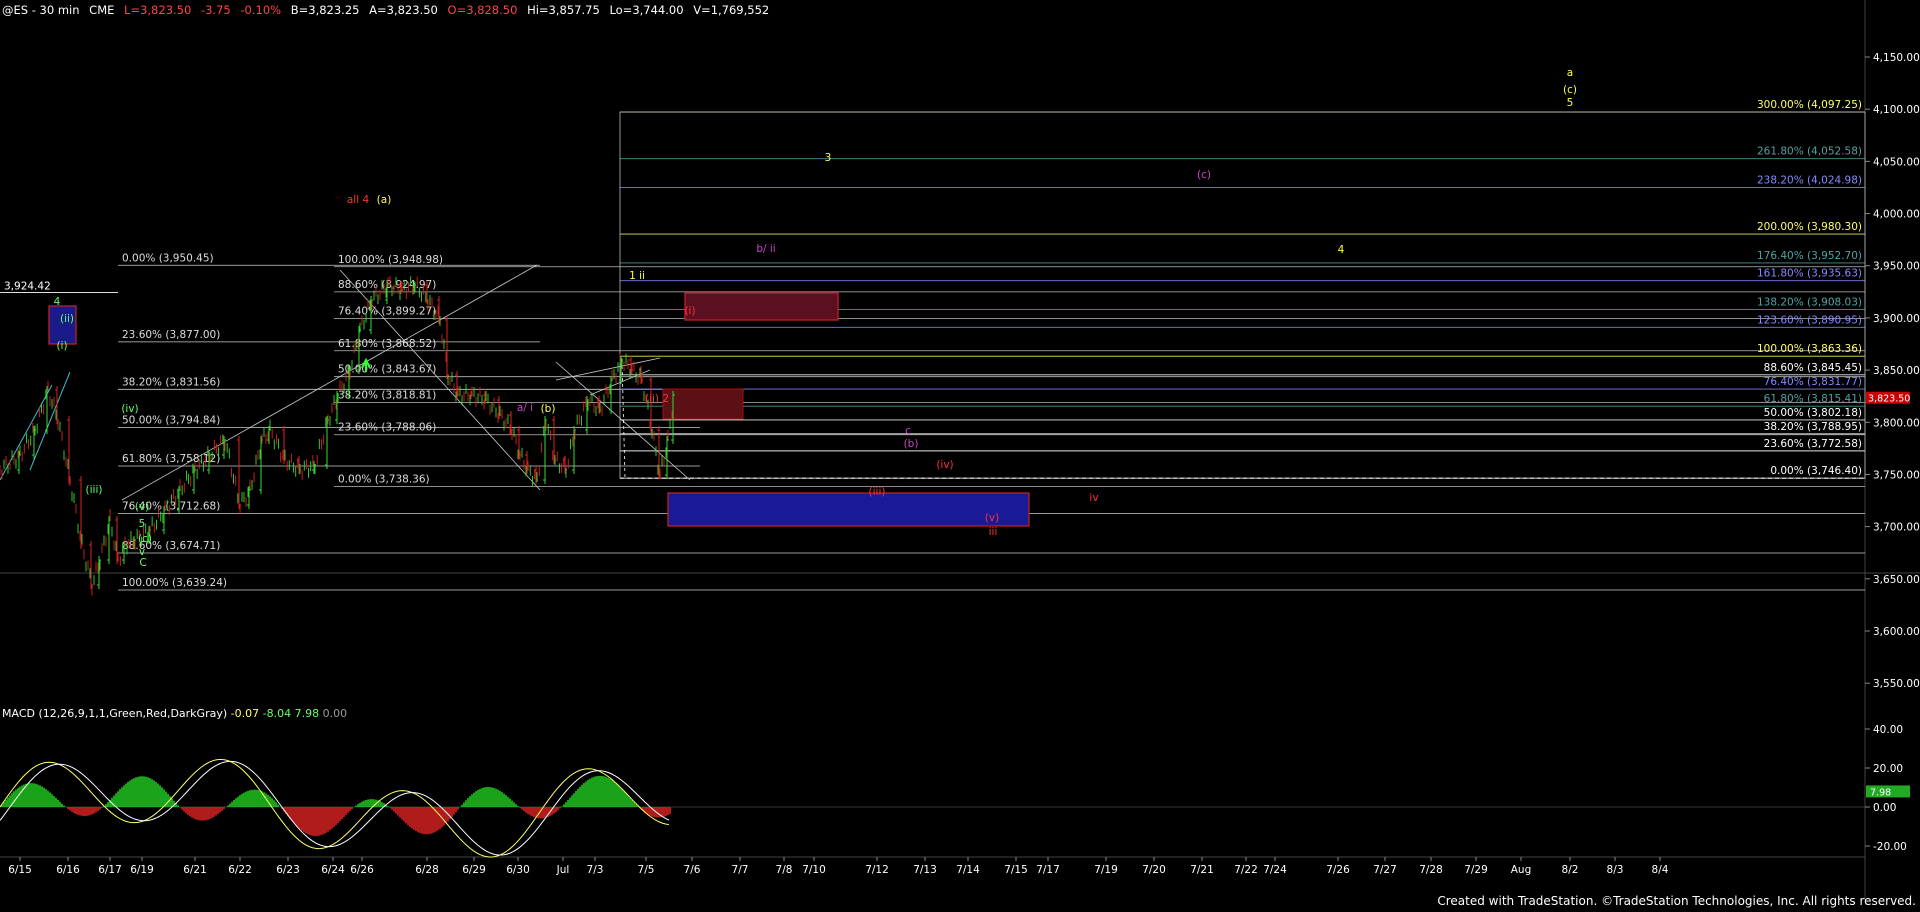 This screenshot has height=912, width=1920. I want to click on time-tick-label: 7/24, so click(1275, 870).